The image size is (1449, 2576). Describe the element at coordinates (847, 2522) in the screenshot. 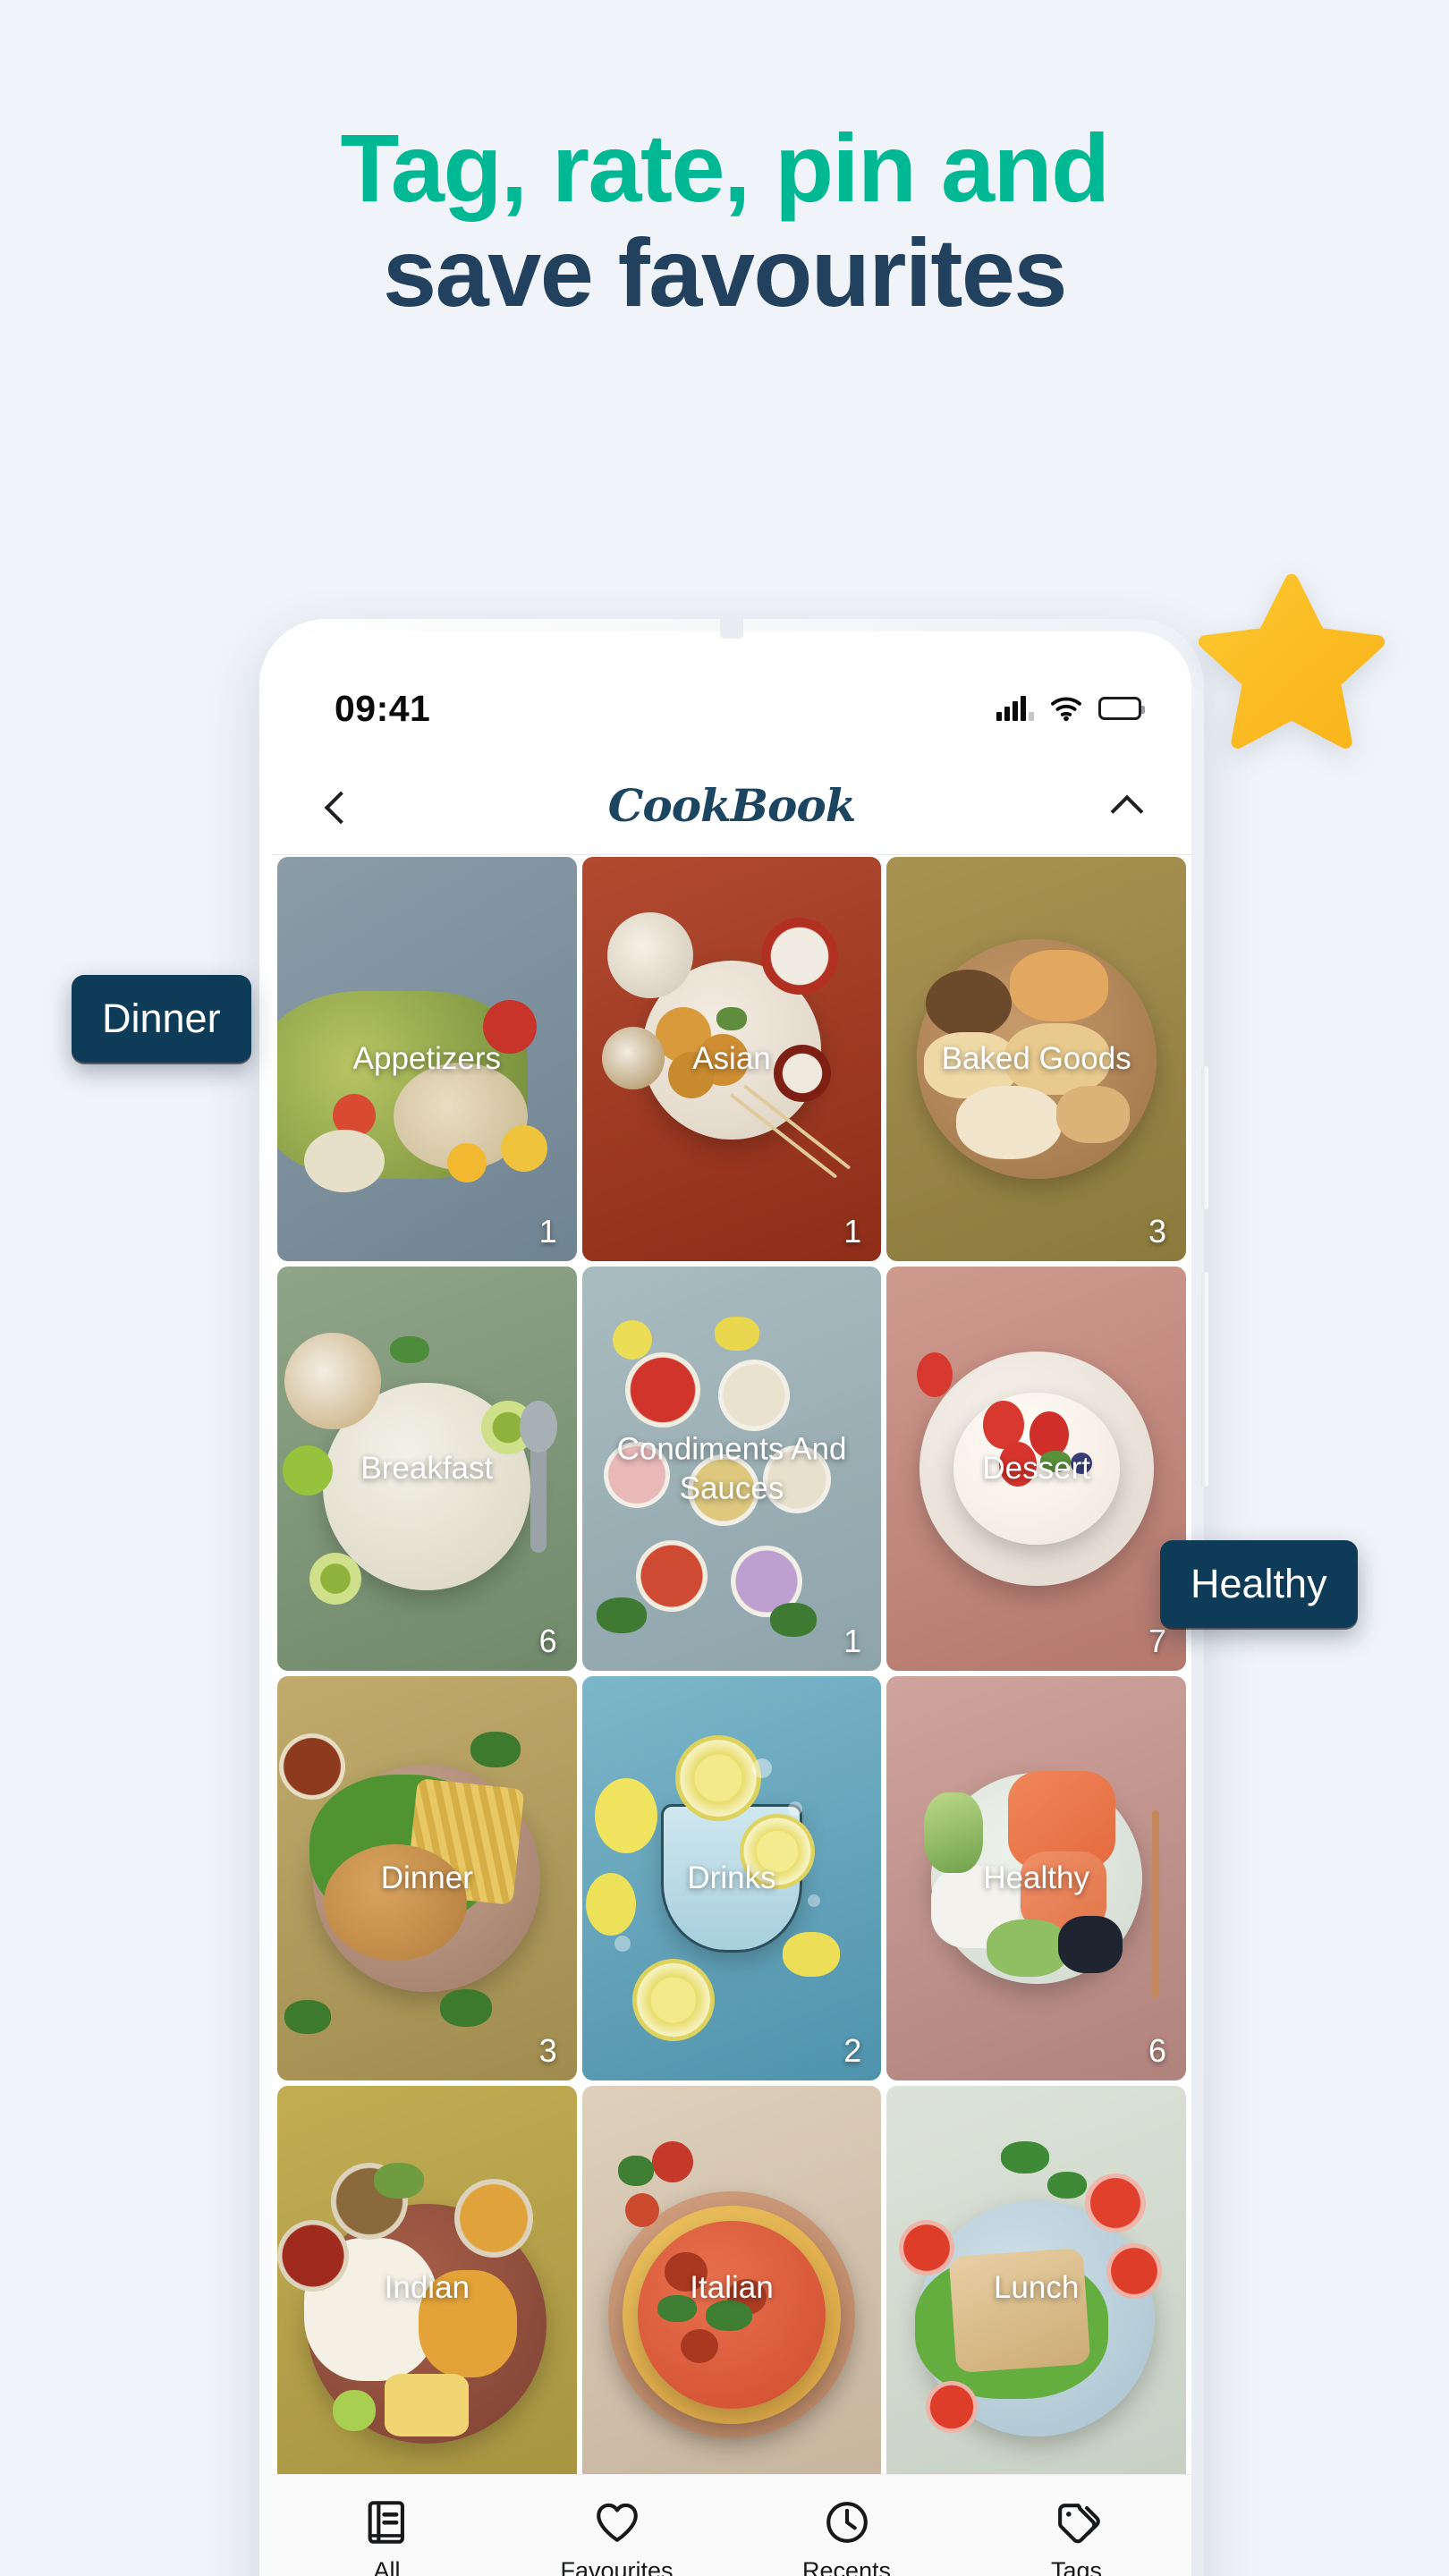

I see `clock-icon` at that location.